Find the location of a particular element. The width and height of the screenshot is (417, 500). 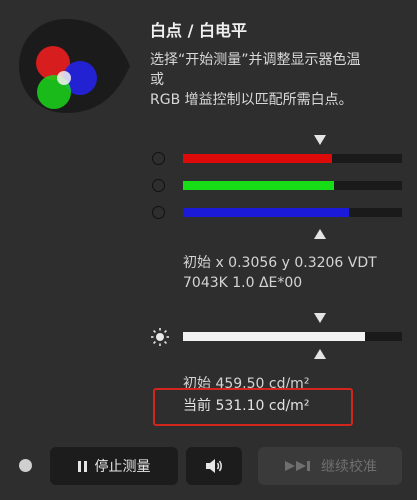

stop-measurement-label: 停止测量 is located at coordinates (122, 467).